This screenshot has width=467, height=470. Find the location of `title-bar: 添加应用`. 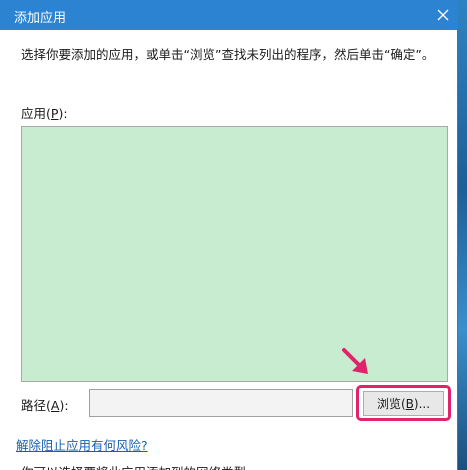

title-bar: 添加应用 is located at coordinates (229, 15).